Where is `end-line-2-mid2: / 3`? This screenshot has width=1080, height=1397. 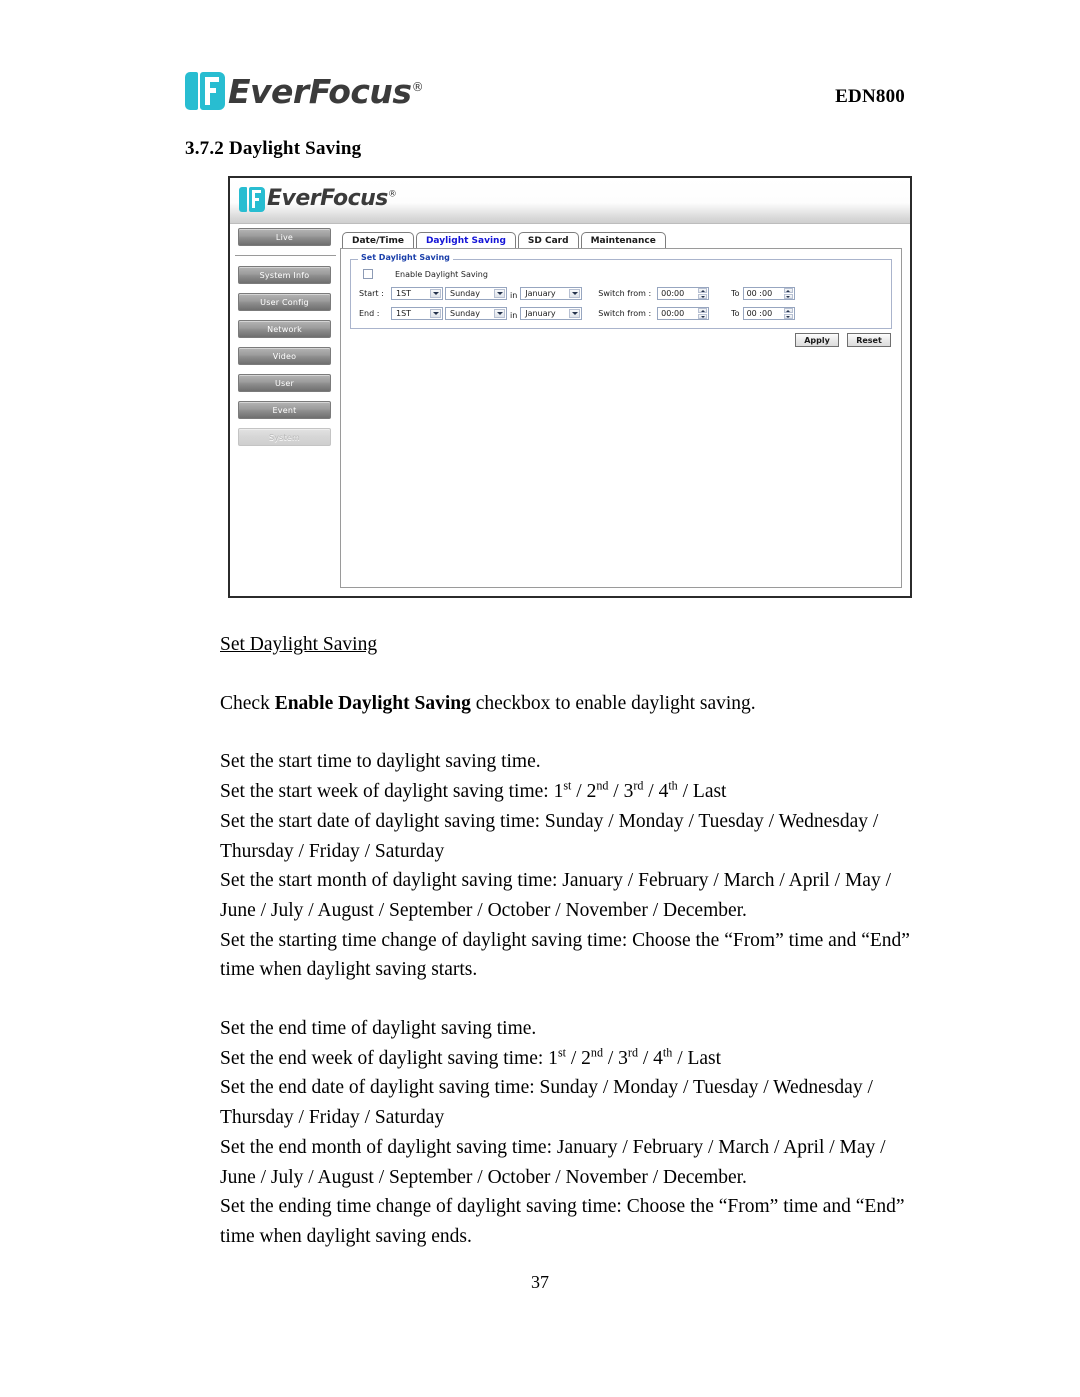
end-line-2-mid2: / 3 is located at coordinates (615, 1058).